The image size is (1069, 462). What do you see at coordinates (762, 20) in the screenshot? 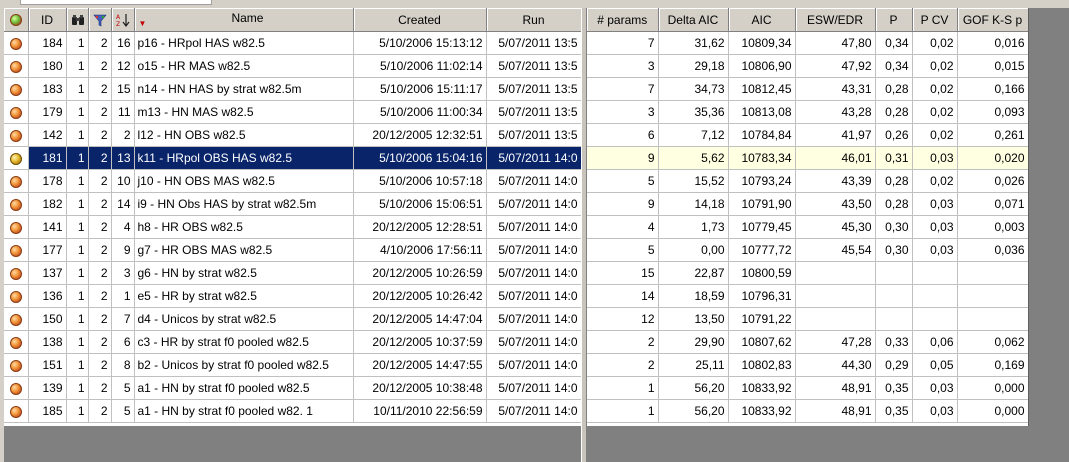
I see `header-aic: AIC` at bounding box center [762, 20].